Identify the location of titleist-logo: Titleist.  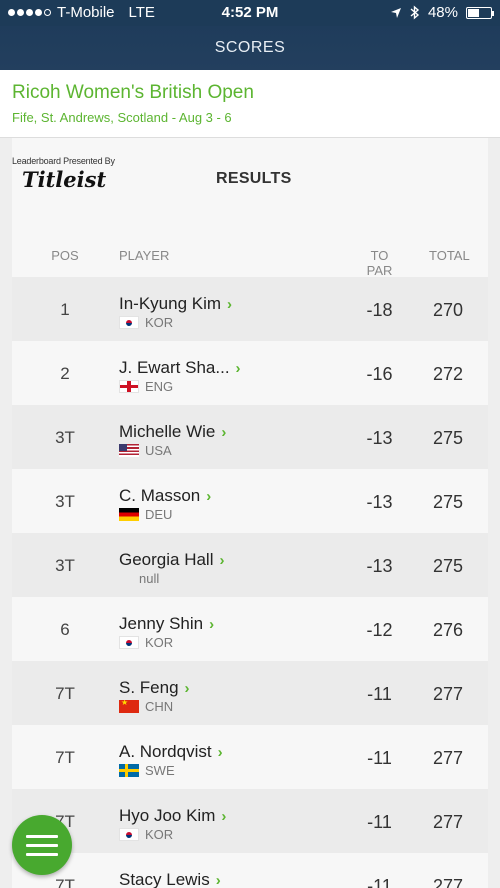
(64, 179).